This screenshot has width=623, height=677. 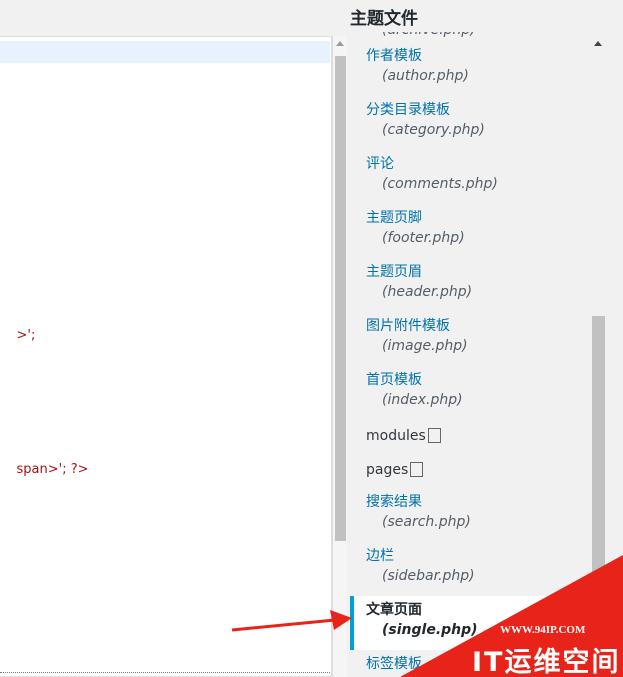 I want to click on theme-files-heading: 主题文件, so click(x=384, y=19).